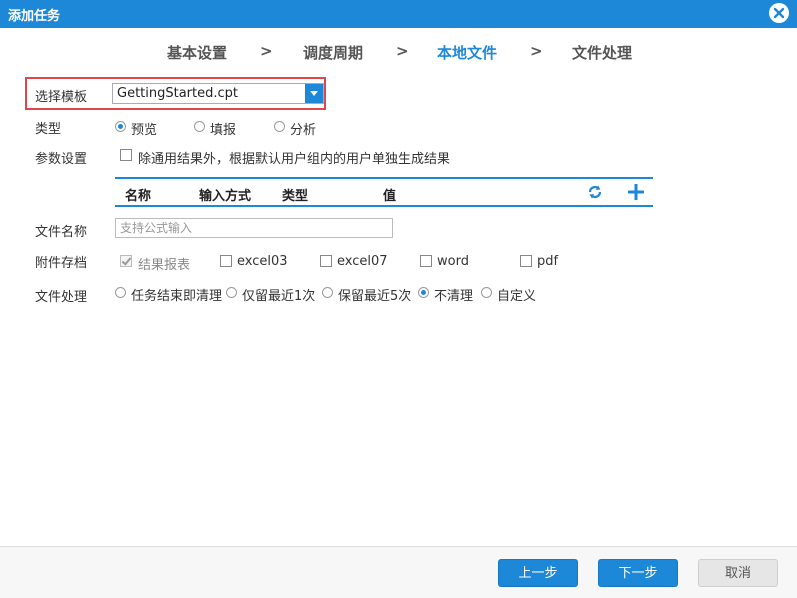  Describe the element at coordinates (453, 261) in the screenshot. I see `attach-option-word: word` at that location.